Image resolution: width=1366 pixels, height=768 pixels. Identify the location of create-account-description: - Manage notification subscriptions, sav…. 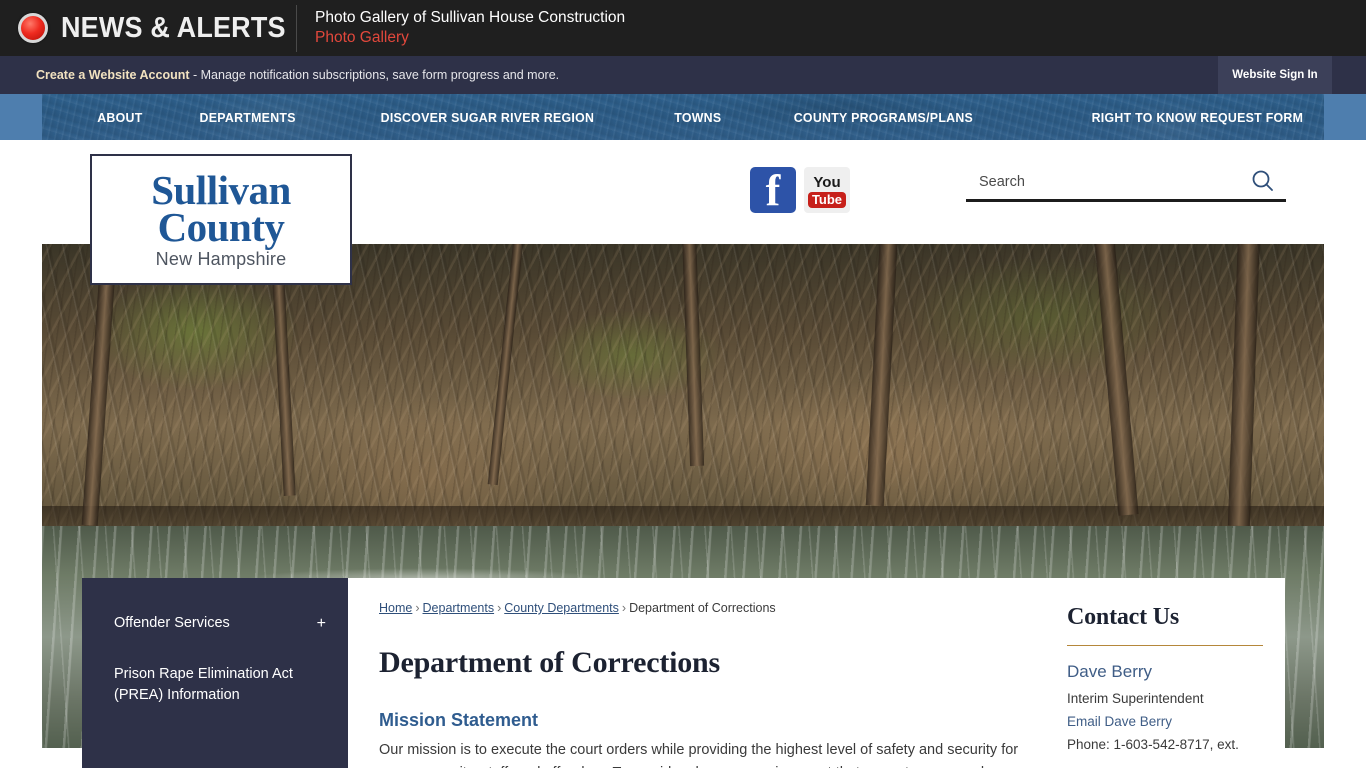
(374, 75).